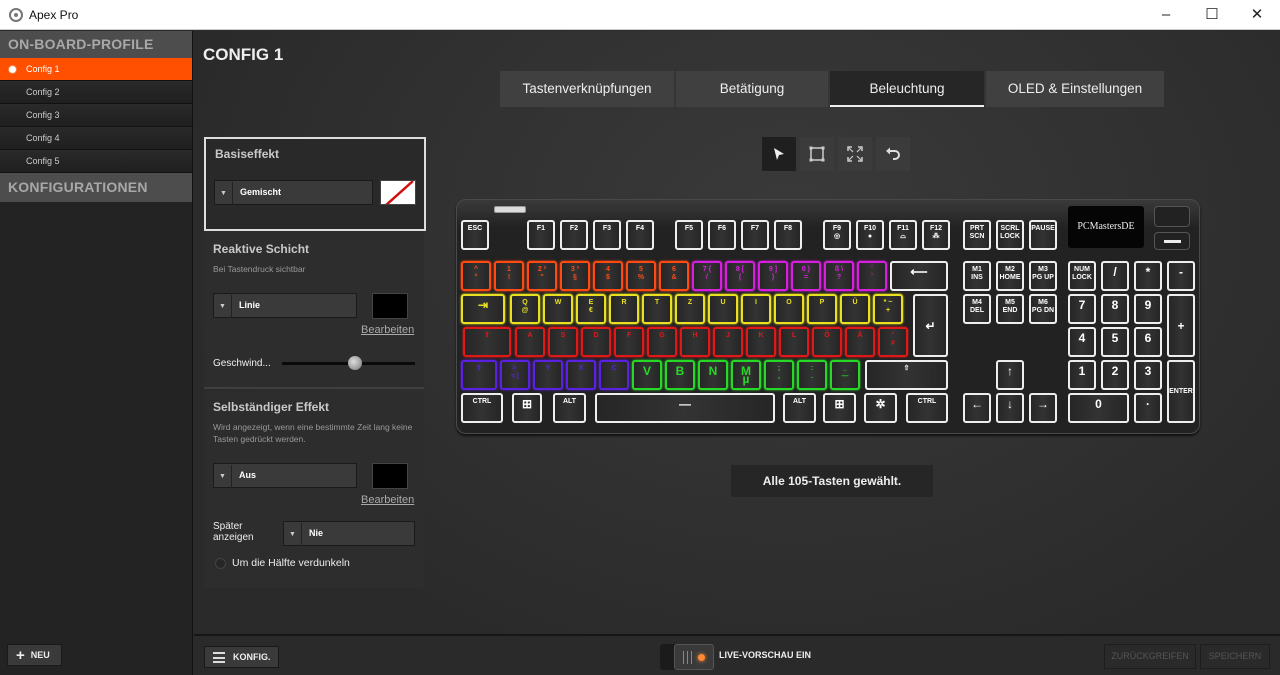 This screenshot has height=675, width=1280. I want to click on key-right-ctrl: CTRL, so click(927, 408).